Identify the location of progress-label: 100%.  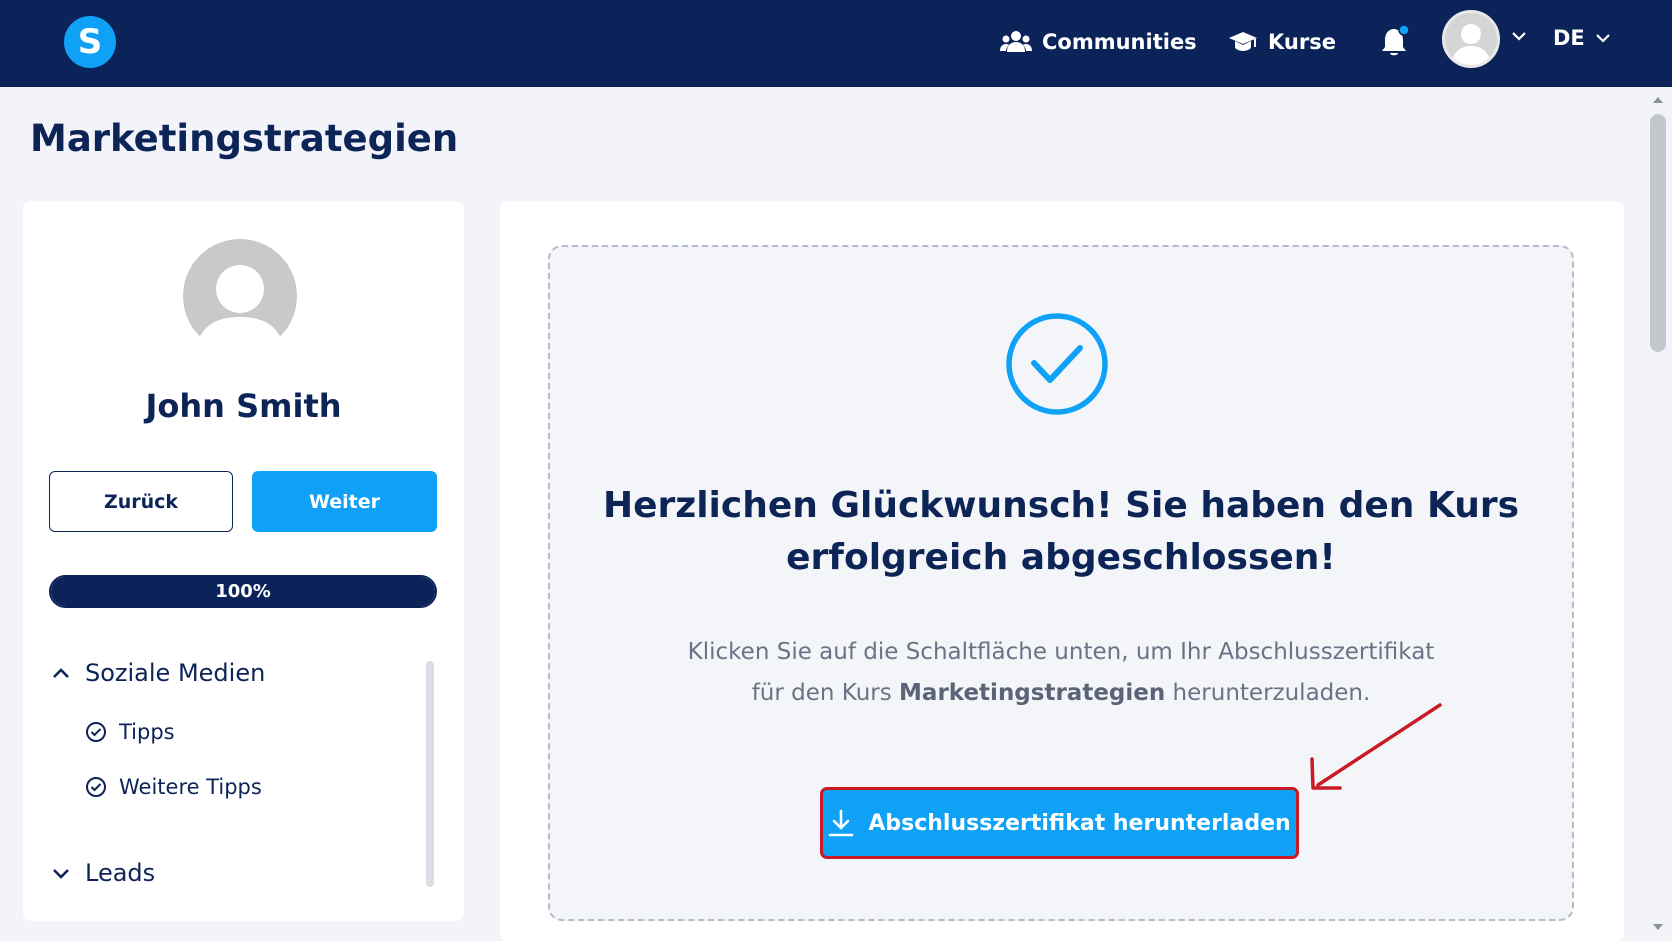
(243, 591).